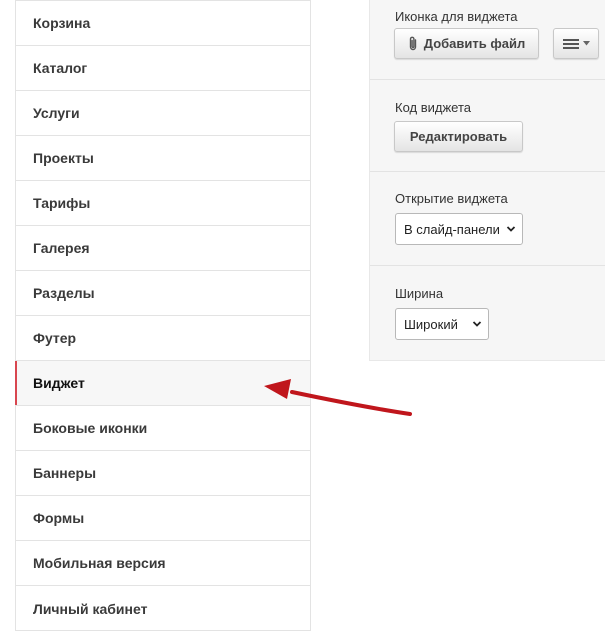 The height and width of the screenshot is (643, 605). I want to click on widget-open-label: Открытие виджета, so click(451, 198).